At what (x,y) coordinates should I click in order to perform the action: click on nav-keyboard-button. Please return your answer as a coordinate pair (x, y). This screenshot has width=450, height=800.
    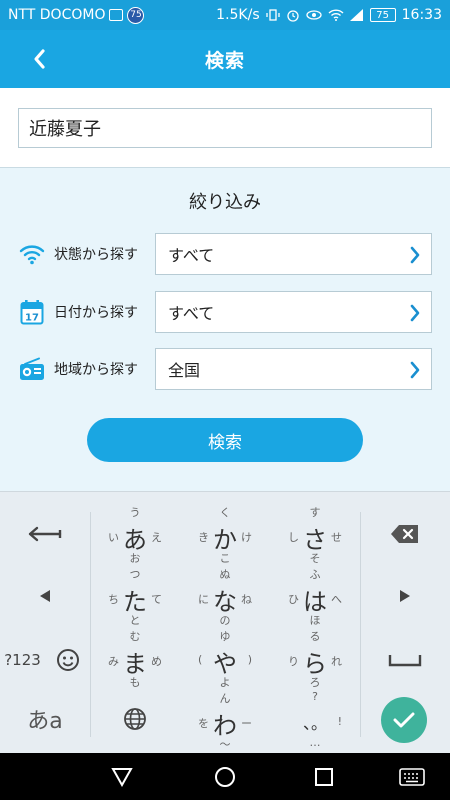
    Looking at the image, I should click on (412, 777).